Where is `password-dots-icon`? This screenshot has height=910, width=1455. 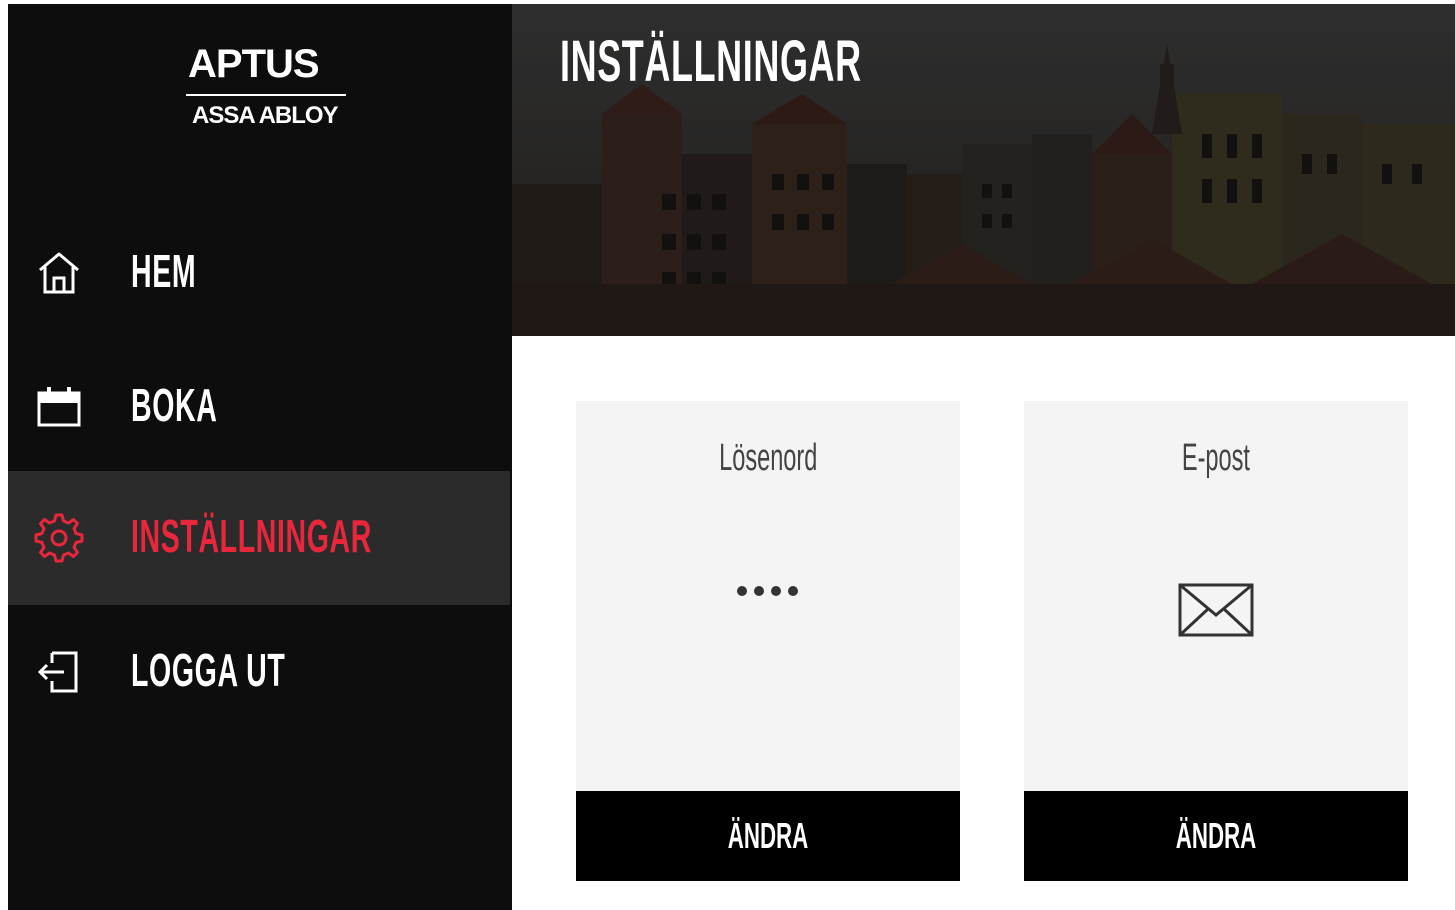
password-dots-icon is located at coordinates (768, 593).